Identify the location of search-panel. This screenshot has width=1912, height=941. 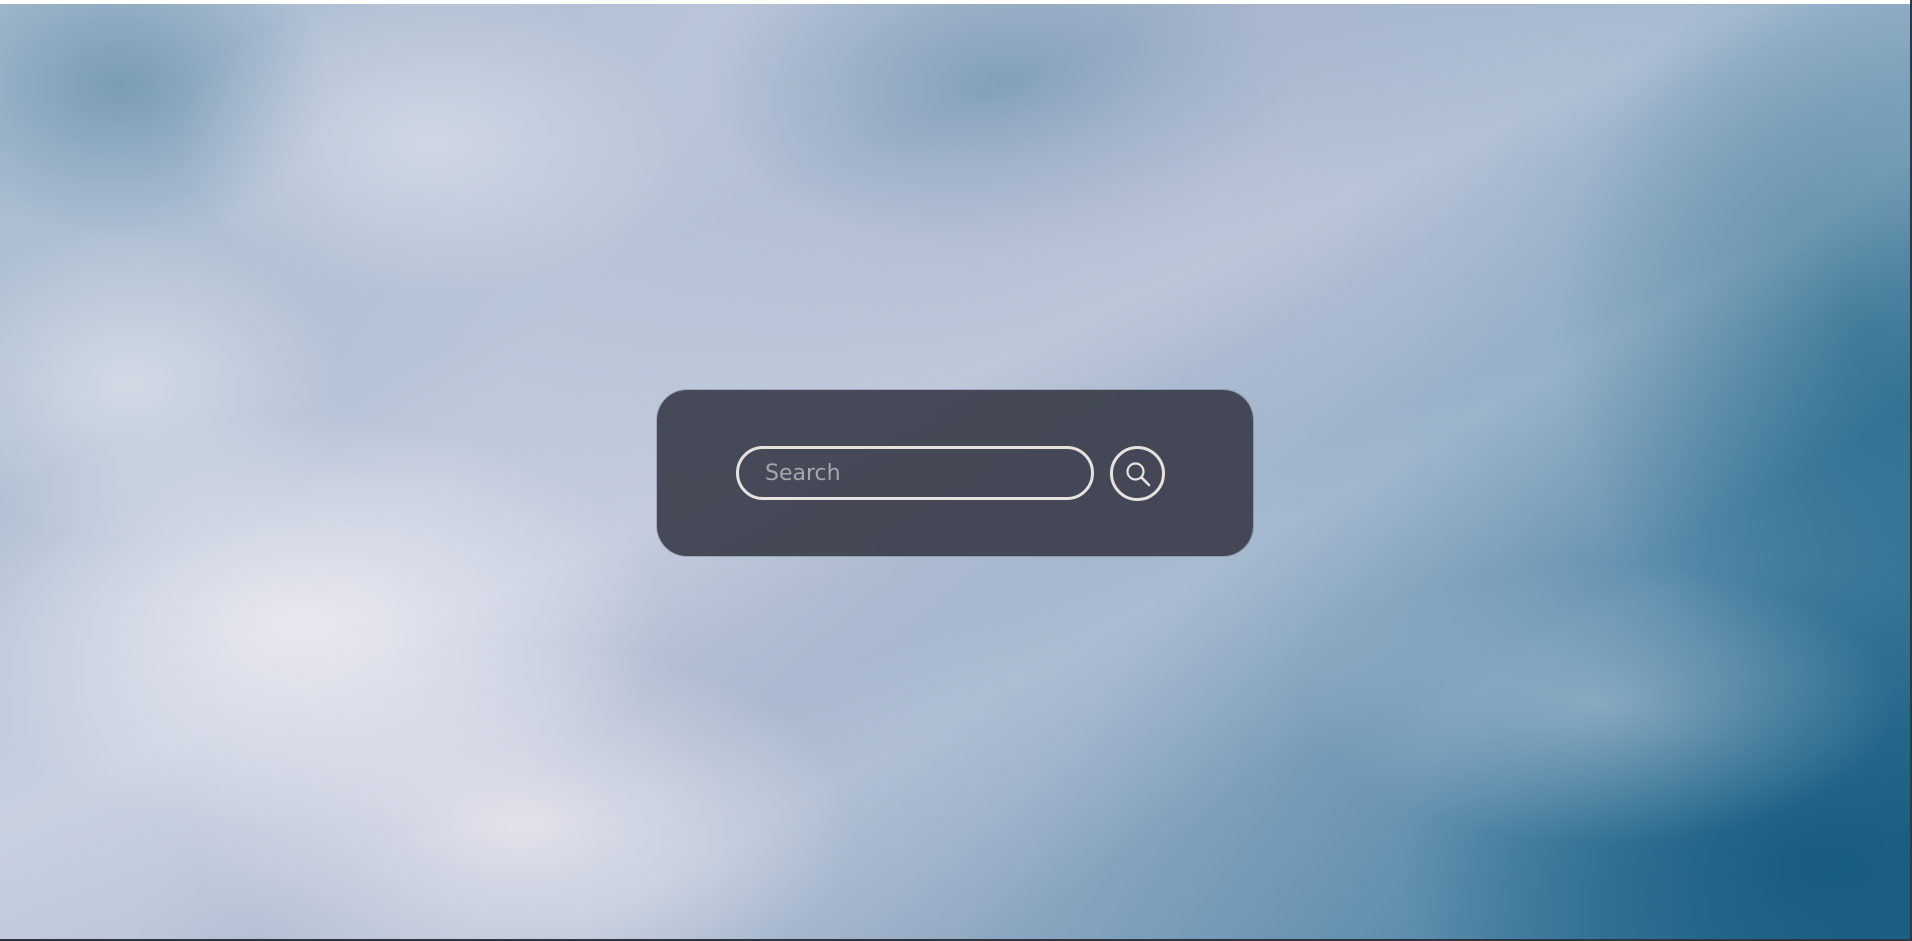
(955, 473).